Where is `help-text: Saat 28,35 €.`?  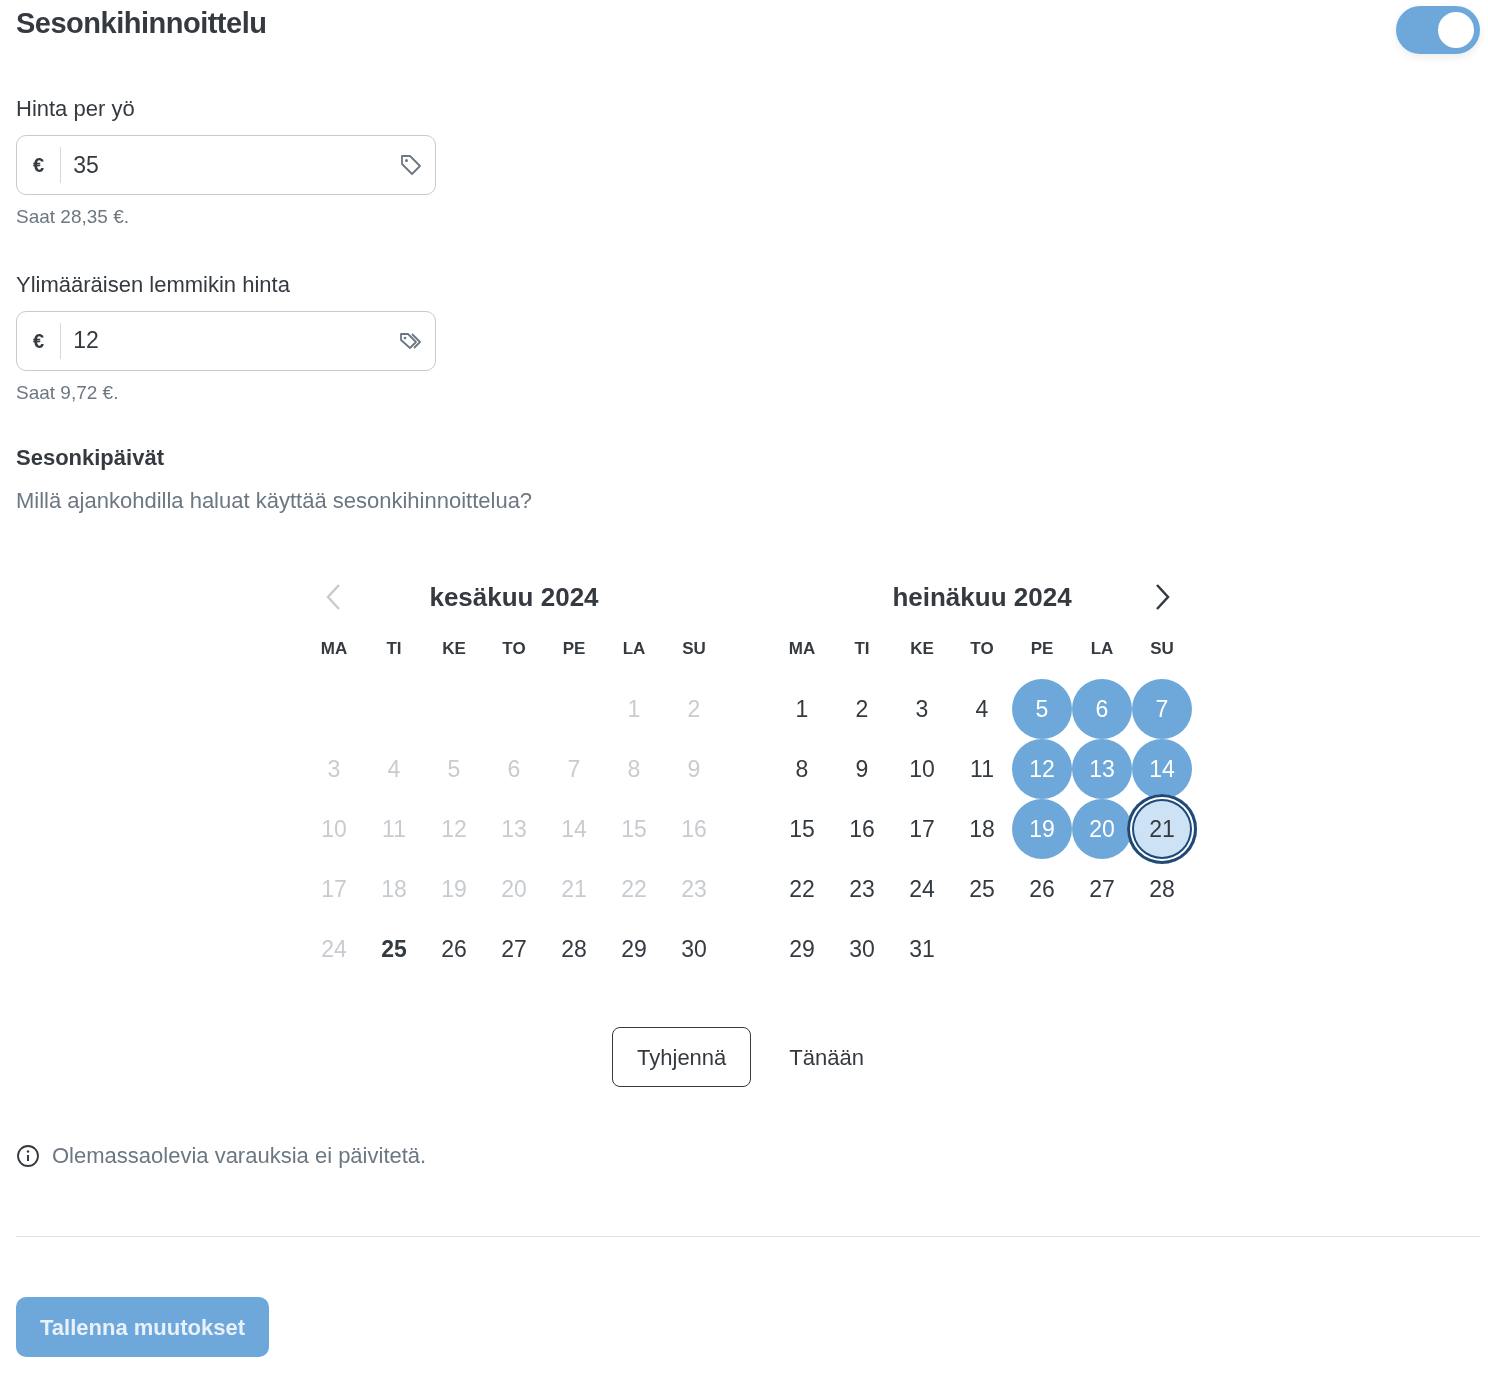 help-text: Saat 28,35 €. is located at coordinates (73, 217).